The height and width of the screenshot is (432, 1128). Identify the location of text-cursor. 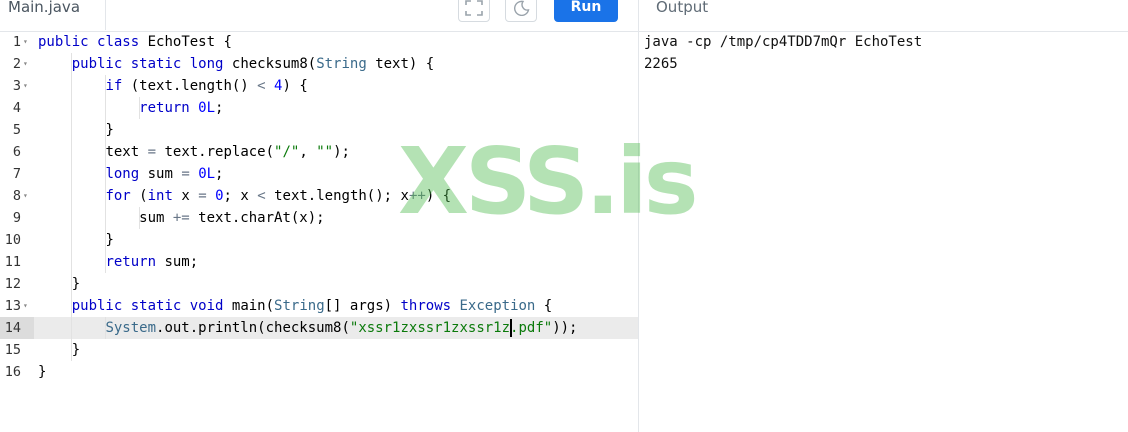
(511, 328).